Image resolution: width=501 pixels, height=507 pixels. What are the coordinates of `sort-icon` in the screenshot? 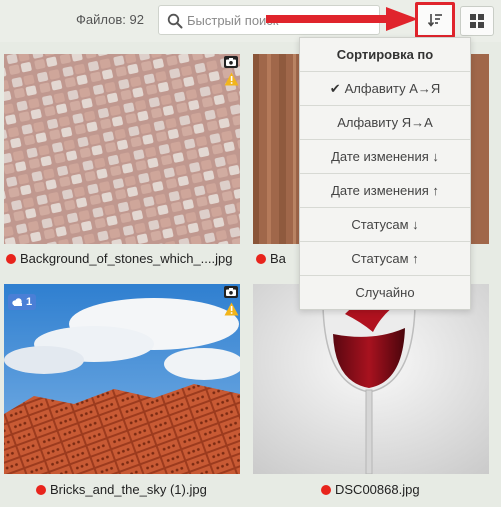 It's located at (434, 20).